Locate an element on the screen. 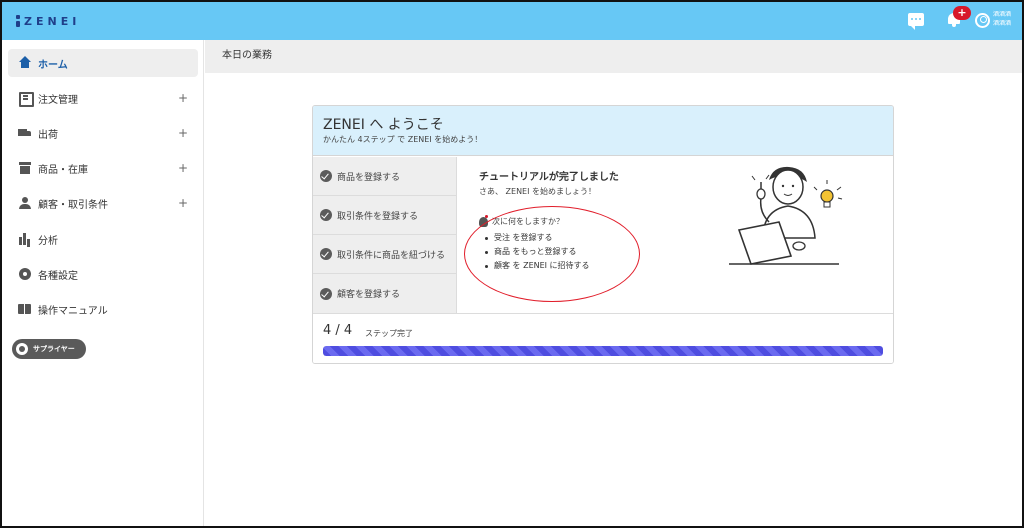  switch-icon is located at coordinates (22, 349).